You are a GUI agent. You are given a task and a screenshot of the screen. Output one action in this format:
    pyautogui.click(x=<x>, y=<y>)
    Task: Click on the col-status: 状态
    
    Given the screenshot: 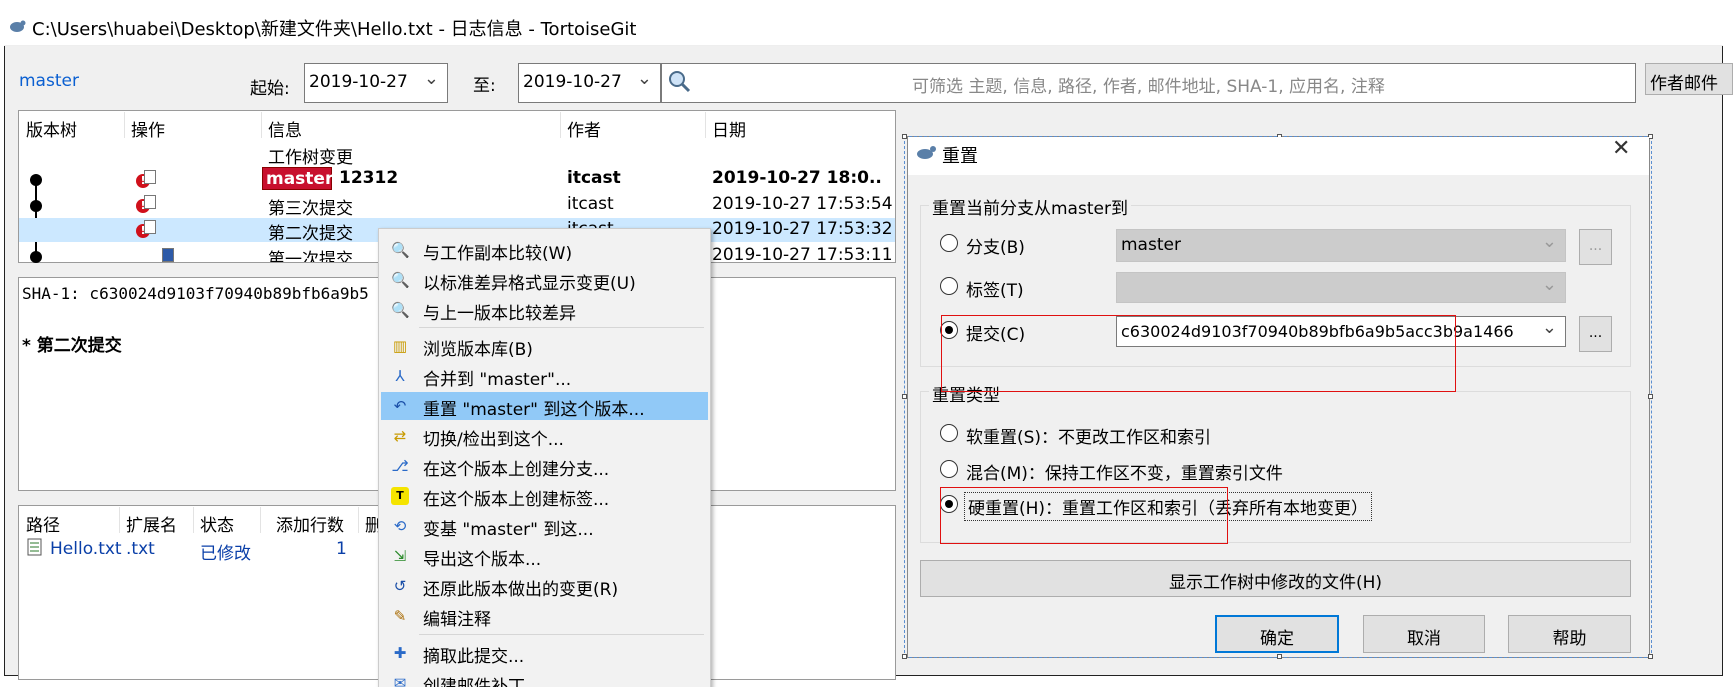 What is the action you would take?
    pyautogui.click(x=217, y=523)
    